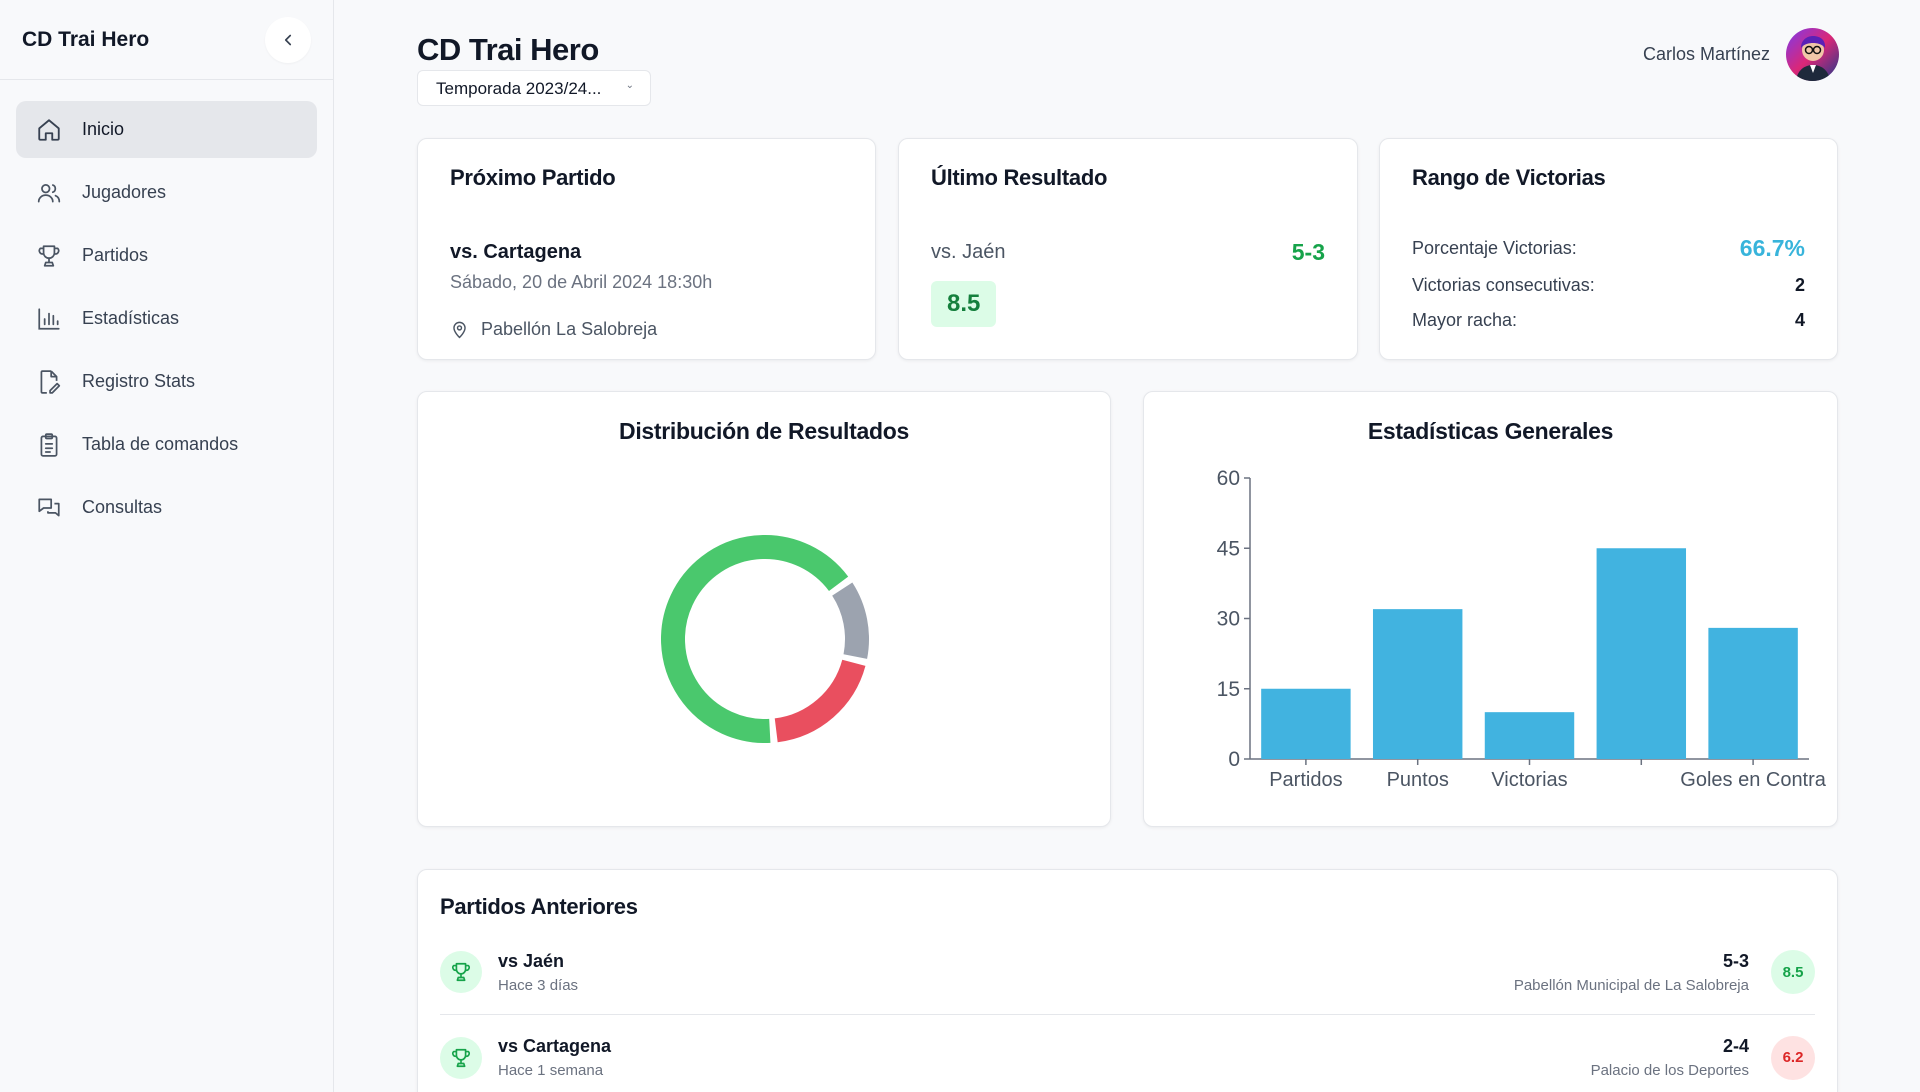 The image size is (1920, 1092). I want to click on sidebar-item-tabla-comandos: Tabla de comandos, so click(166, 444).